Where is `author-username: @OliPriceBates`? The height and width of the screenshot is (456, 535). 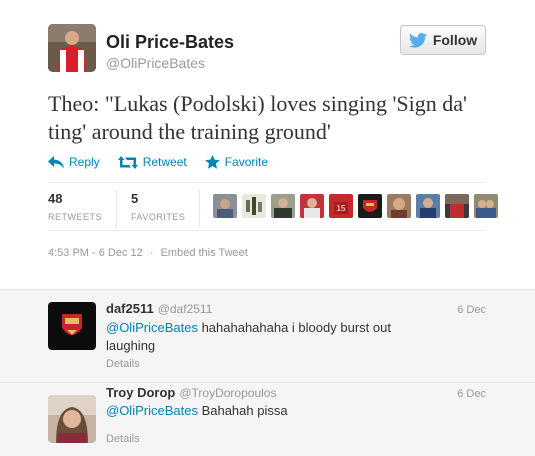 author-username: @OliPriceBates is located at coordinates (155, 63).